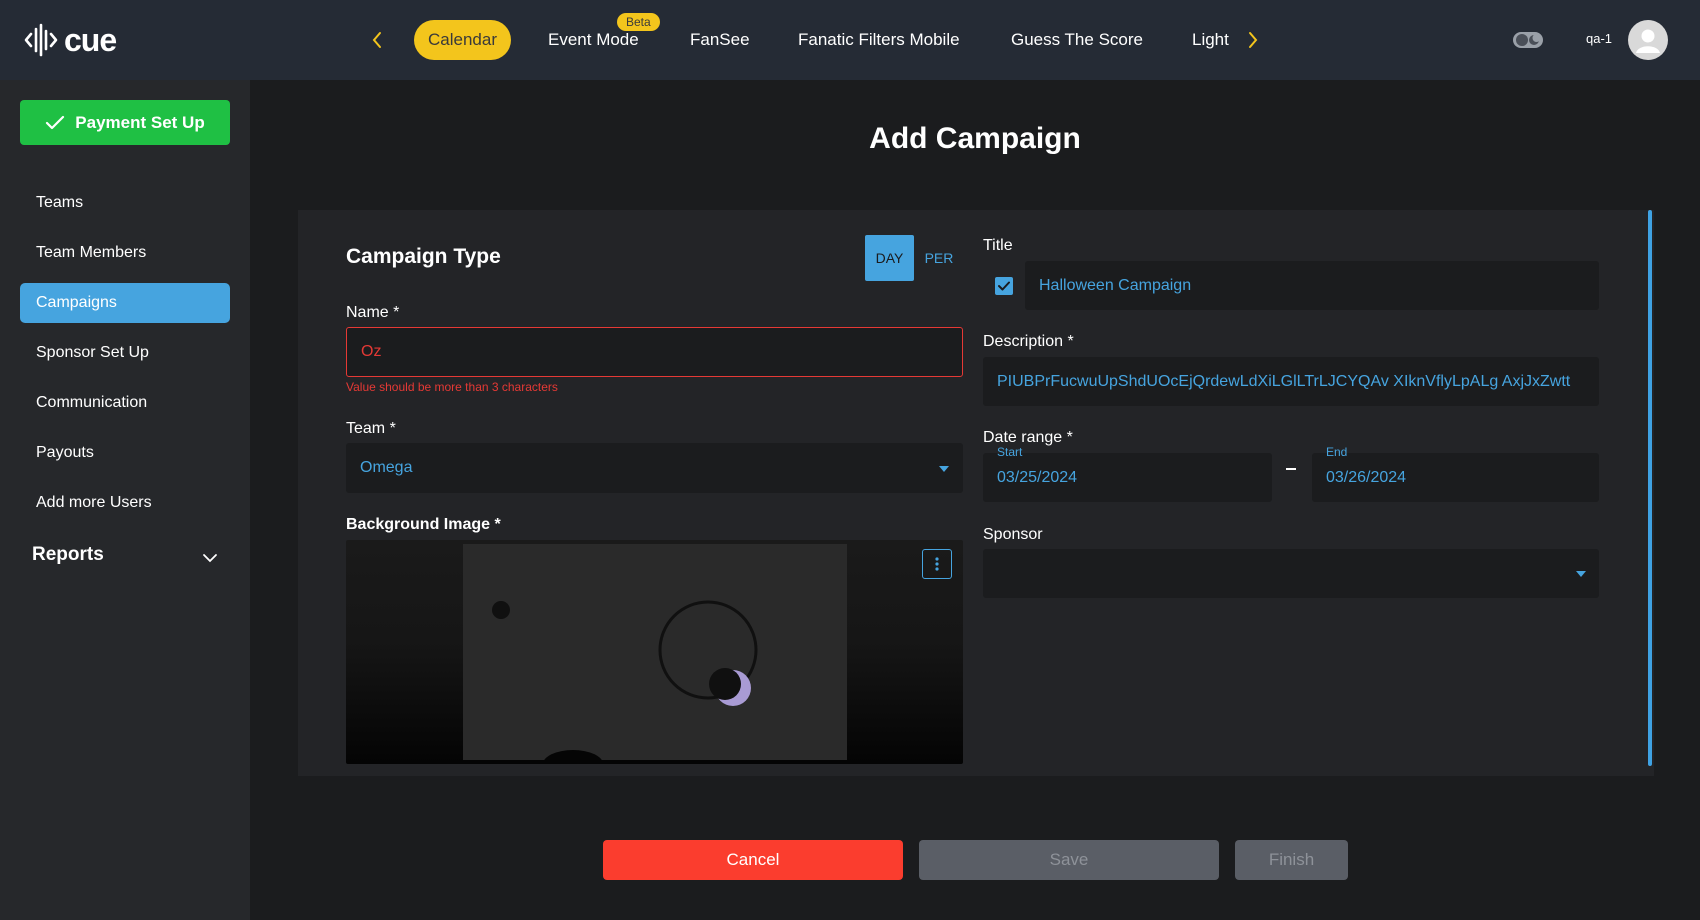  Describe the element at coordinates (1077, 40) in the screenshot. I see `tab-guess-the-score: Guess The Score` at that location.